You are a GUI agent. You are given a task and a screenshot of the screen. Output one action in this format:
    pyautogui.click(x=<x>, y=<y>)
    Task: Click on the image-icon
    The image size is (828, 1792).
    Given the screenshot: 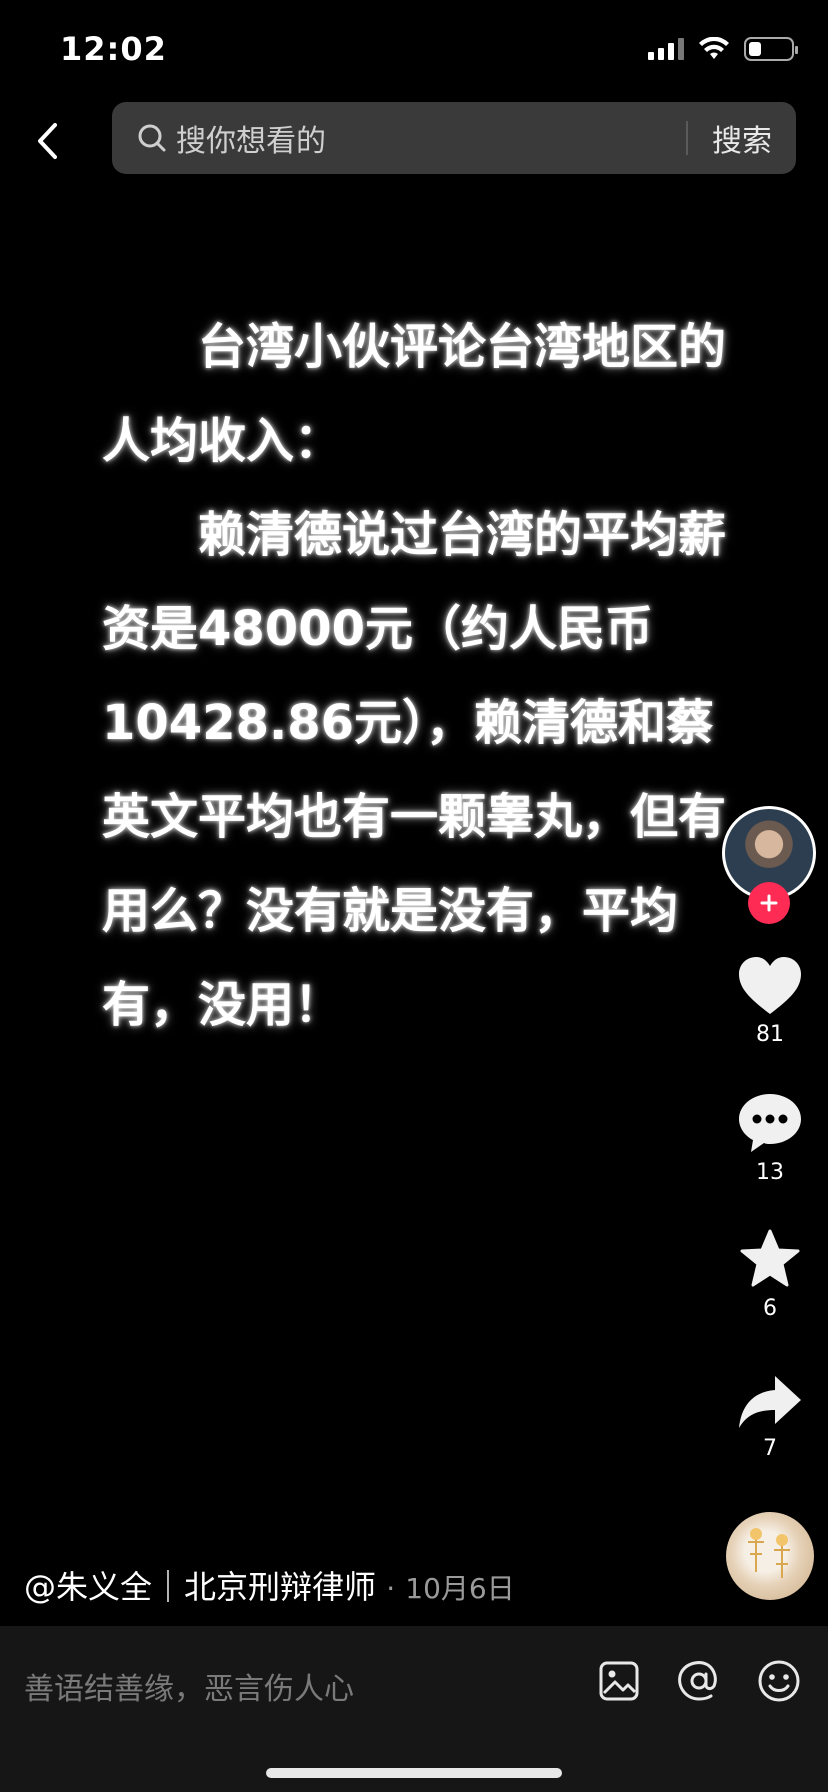 What is the action you would take?
    pyautogui.click(x=619, y=1681)
    